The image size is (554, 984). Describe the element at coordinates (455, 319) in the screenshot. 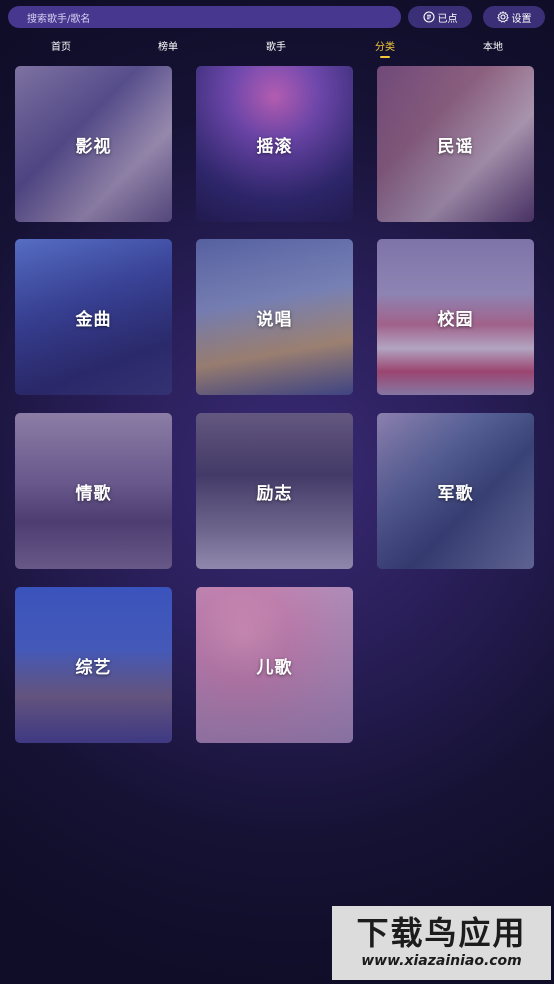

I see `category-label: 校园` at that location.